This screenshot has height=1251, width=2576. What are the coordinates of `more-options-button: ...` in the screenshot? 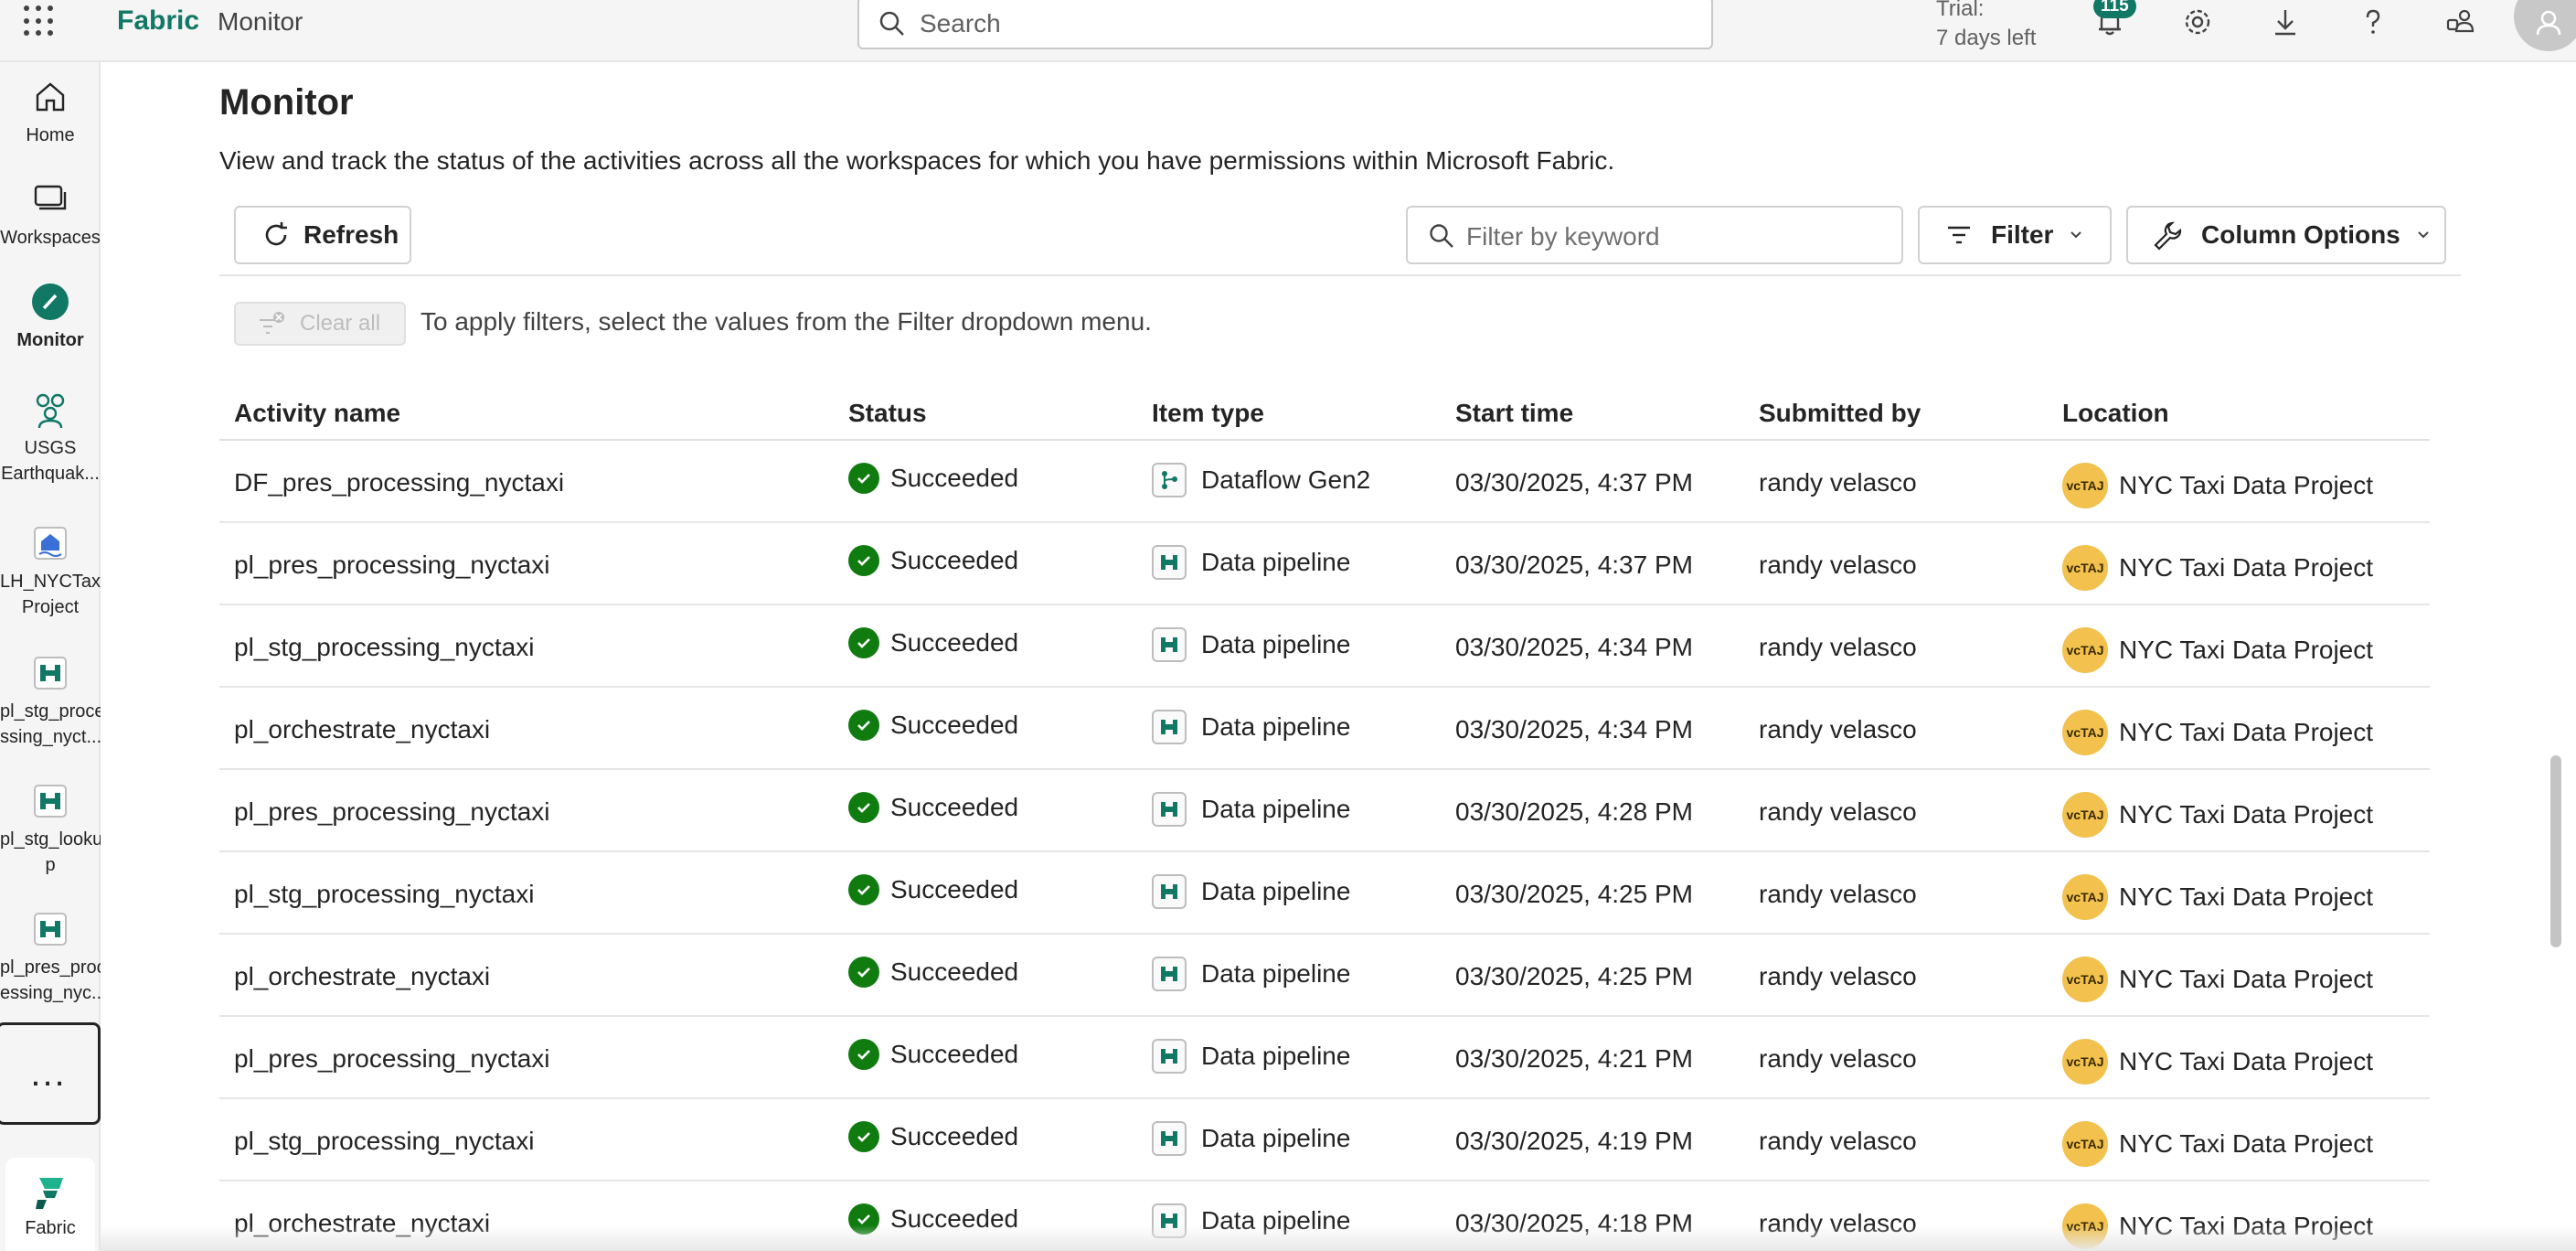 It's located at (50, 1074).